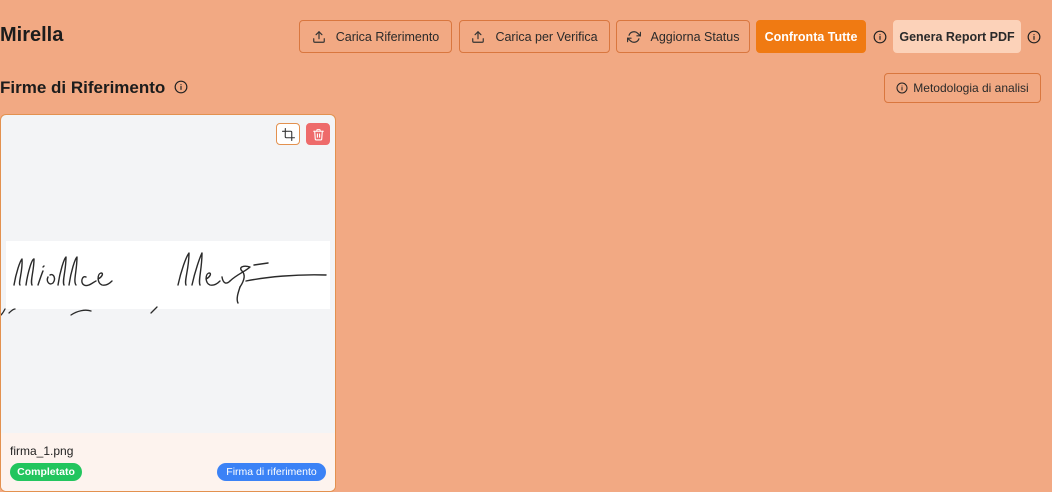 The width and height of the screenshot is (1052, 492). I want to click on status-badge: Completato, so click(46, 472).